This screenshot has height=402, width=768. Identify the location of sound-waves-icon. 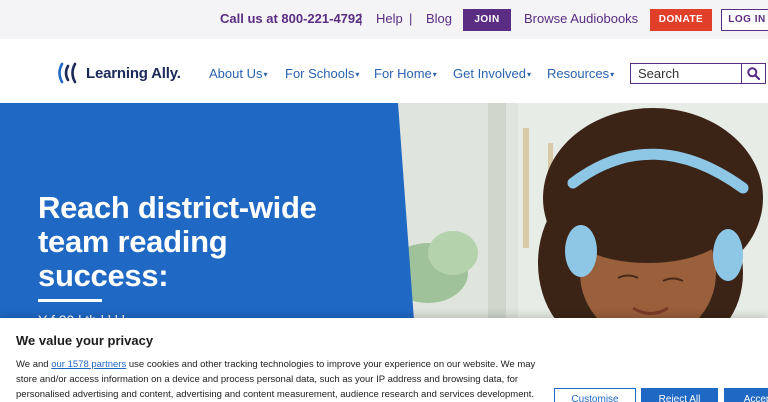
(67, 73).